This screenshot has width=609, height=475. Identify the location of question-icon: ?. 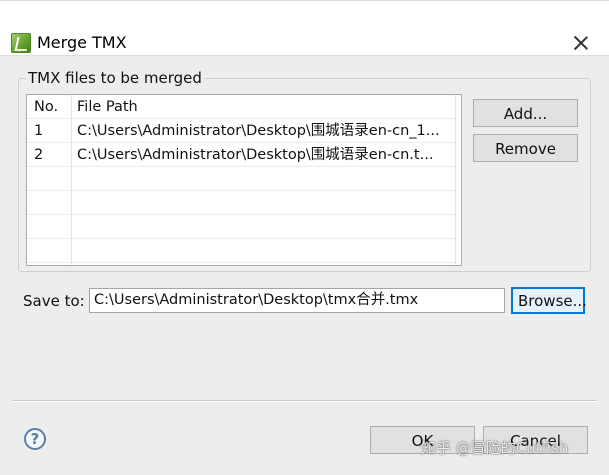
(35, 439).